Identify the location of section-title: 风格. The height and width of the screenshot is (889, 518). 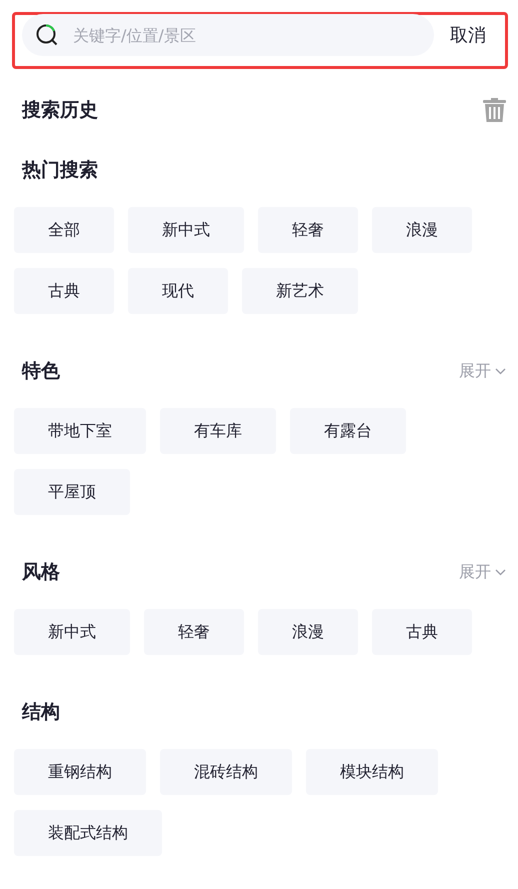
(41, 572).